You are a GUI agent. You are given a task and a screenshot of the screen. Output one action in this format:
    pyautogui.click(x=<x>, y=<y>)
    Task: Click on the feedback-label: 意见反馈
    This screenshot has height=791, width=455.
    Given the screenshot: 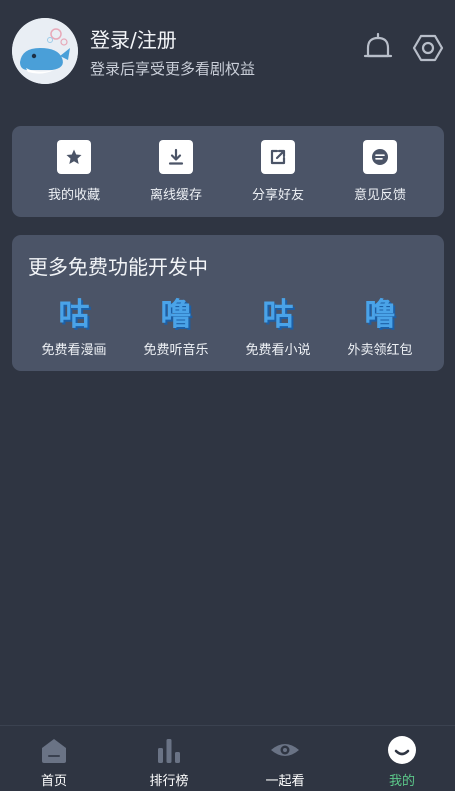 What is the action you would take?
    pyautogui.click(x=379, y=195)
    